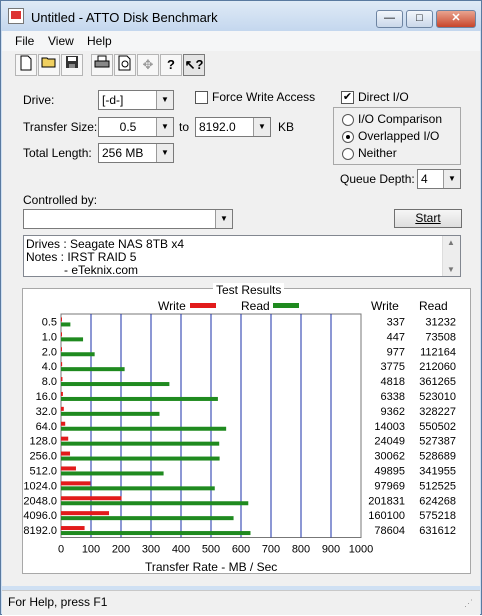 The width and height of the screenshot is (482, 616). What do you see at coordinates (46, 427) in the screenshot?
I see `y-tick-label: 64.0` at bounding box center [46, 427].